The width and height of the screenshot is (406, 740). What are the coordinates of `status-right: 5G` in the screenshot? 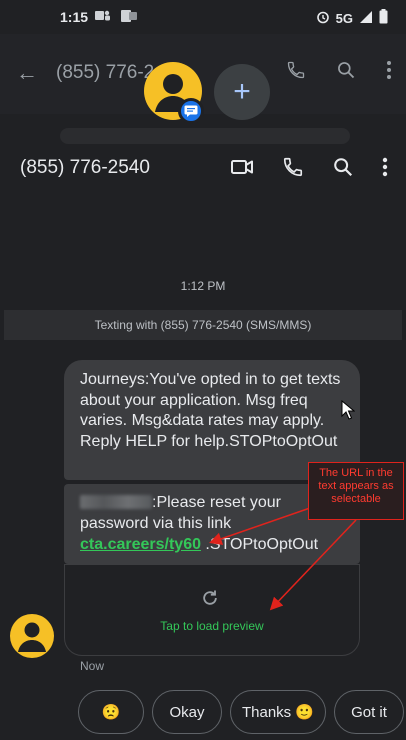 It's located at (352, 18).